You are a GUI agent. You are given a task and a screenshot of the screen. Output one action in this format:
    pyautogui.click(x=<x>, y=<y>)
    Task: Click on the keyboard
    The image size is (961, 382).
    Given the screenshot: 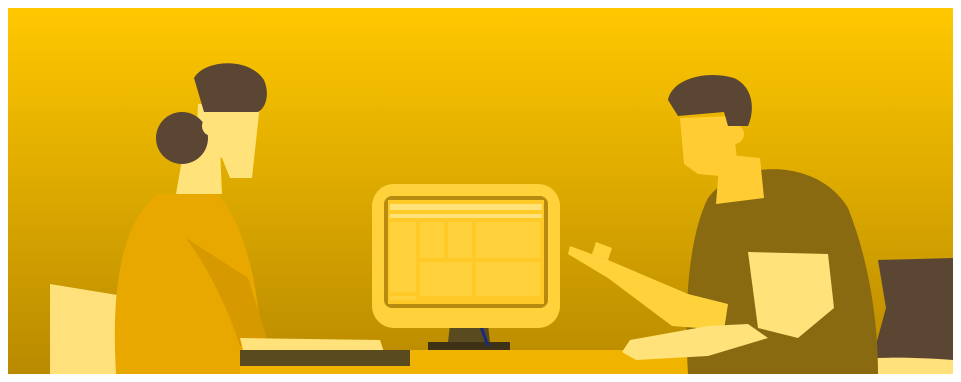 What is the action you would take?
    pyautogui.click(x=325, y=358)
    